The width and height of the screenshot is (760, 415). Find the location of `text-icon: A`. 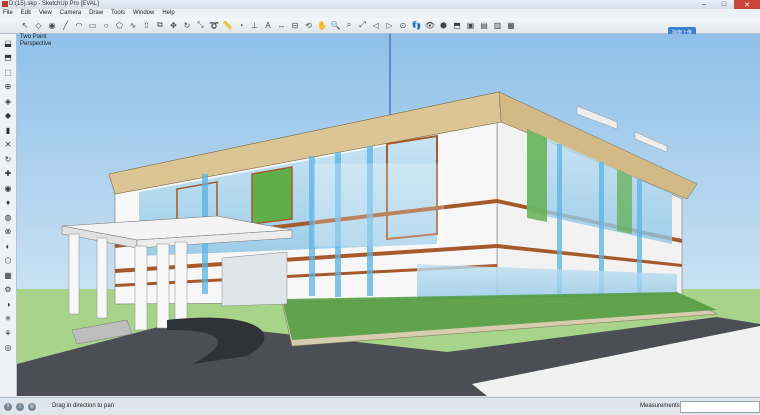

text-icon: A is located at coordinates (268, 25).